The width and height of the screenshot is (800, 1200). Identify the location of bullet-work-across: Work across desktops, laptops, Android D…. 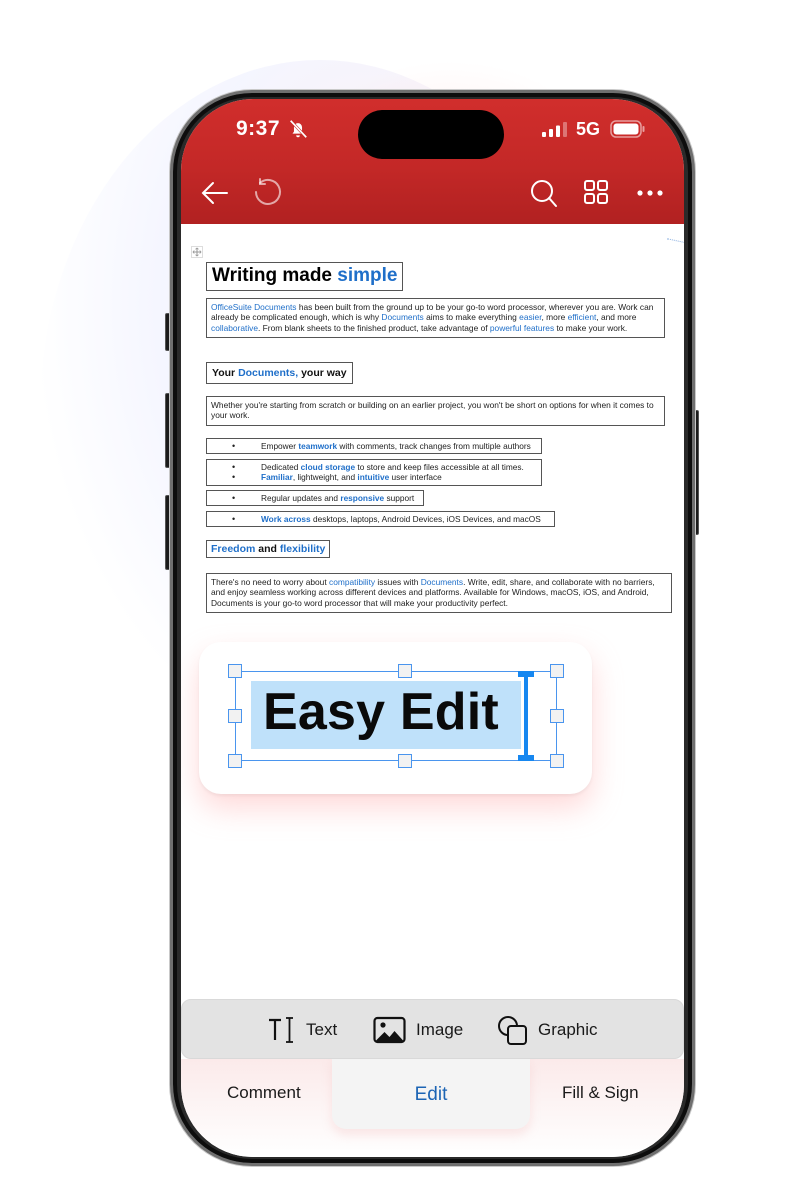
(387, 519).